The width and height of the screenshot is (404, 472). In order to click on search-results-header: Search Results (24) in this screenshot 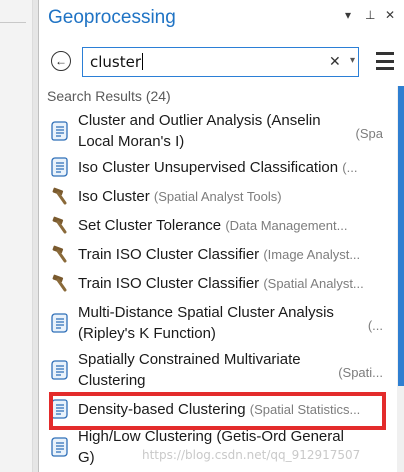, I will do `click(109, 96)`.